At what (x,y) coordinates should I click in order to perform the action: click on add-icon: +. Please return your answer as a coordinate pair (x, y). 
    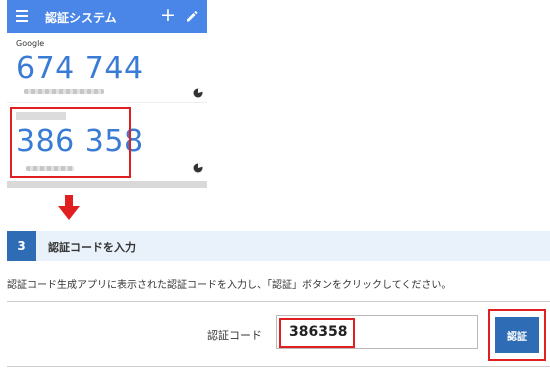
    Looking at the image, I should click on (168, 15).